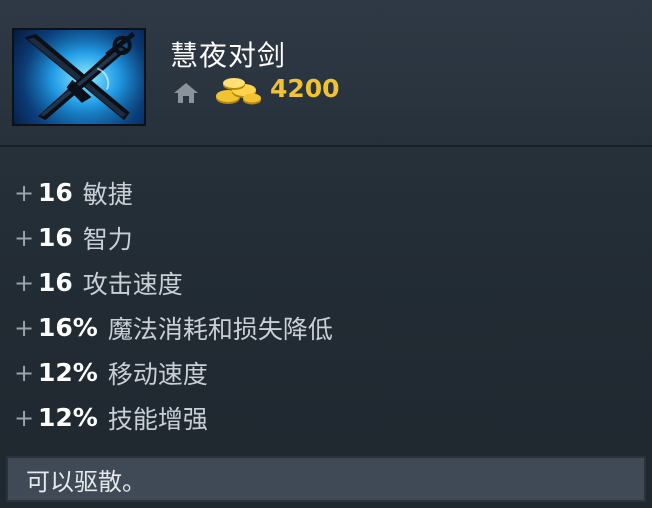 The image size is (652, 508). What do you see at coordinates (132, 284) in the screenshot?
I see `stat-name: 攻击速度` at bounding box center [132, 284].